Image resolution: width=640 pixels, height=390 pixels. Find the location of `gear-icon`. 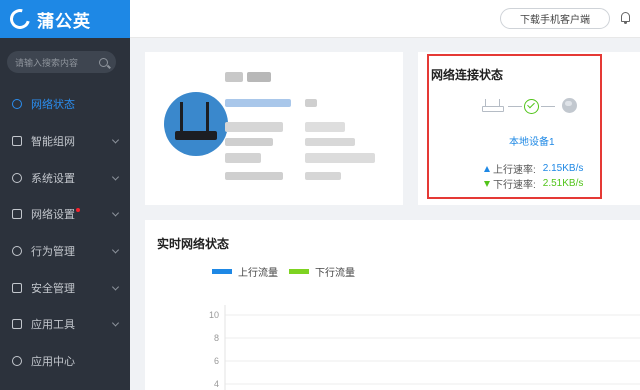

gear-icon is located at coordinates (17, 177).